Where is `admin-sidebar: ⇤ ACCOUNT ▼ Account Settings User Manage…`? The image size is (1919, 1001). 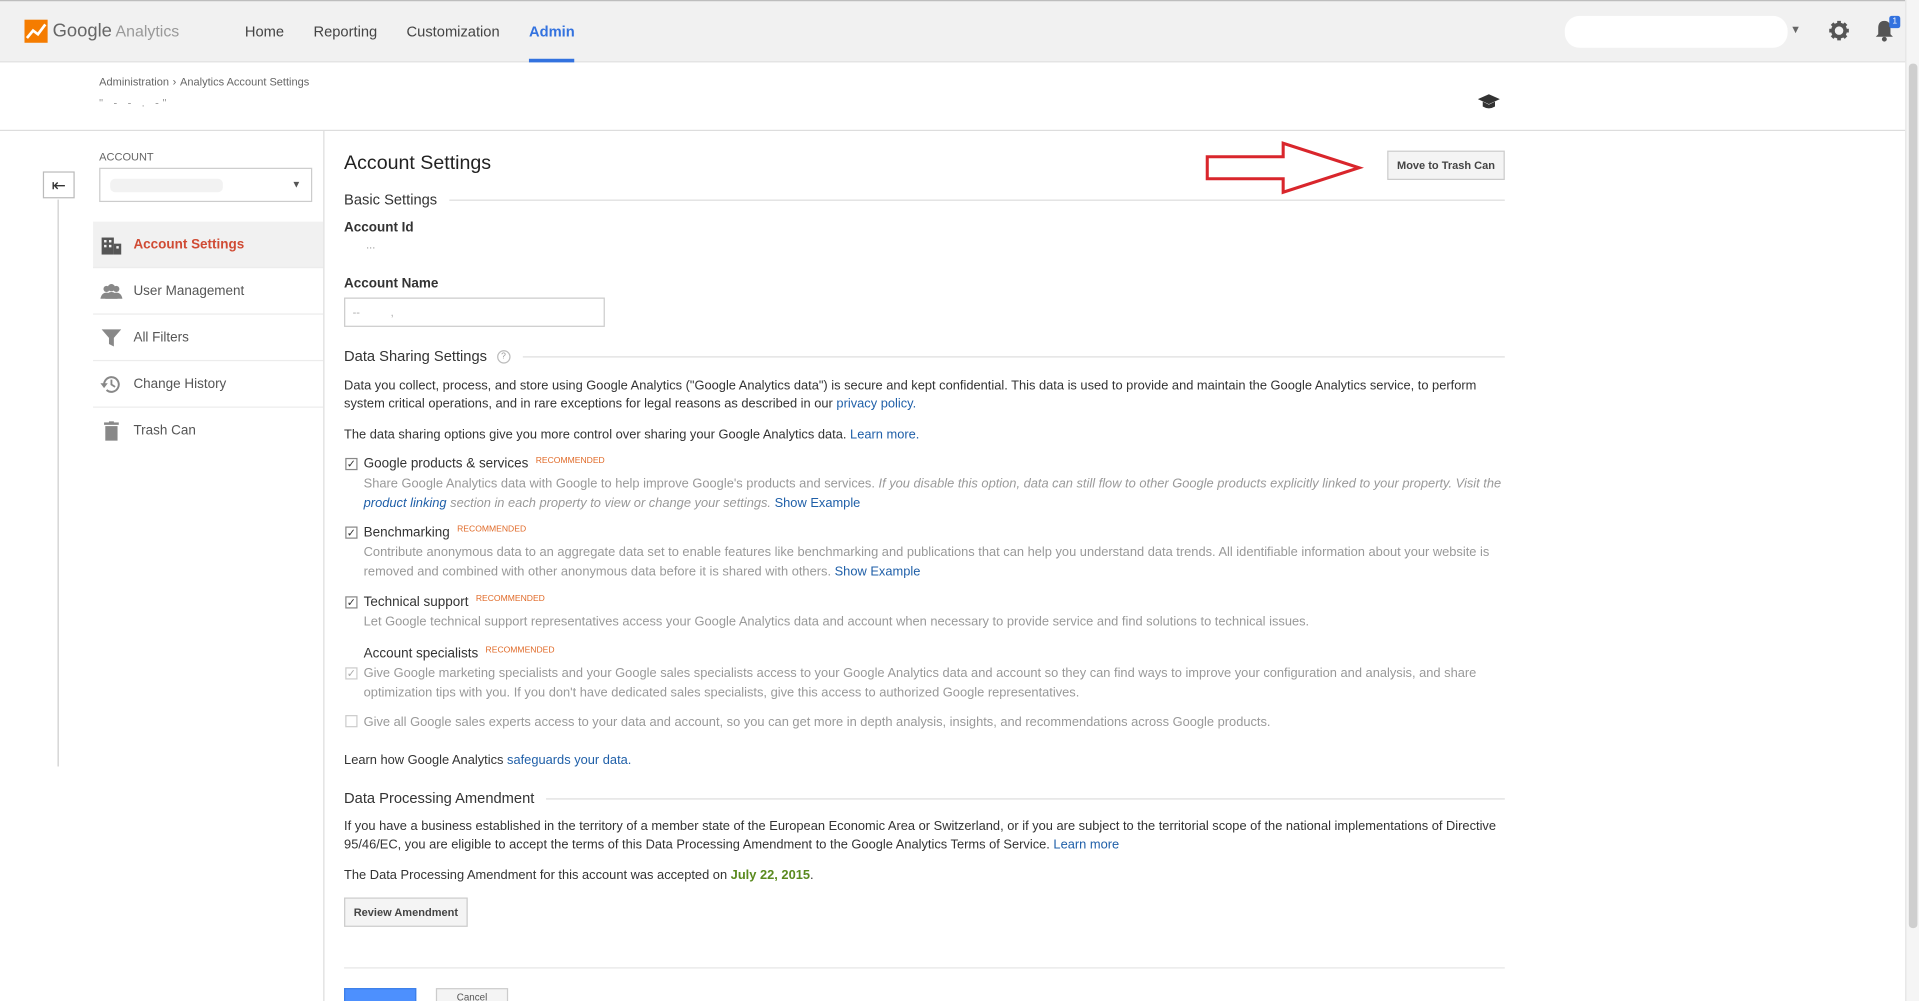 admin-sidebar: ⇤ ACCOUNT ▼ Account Settings User Manage… is located at coordinates (162, 566).